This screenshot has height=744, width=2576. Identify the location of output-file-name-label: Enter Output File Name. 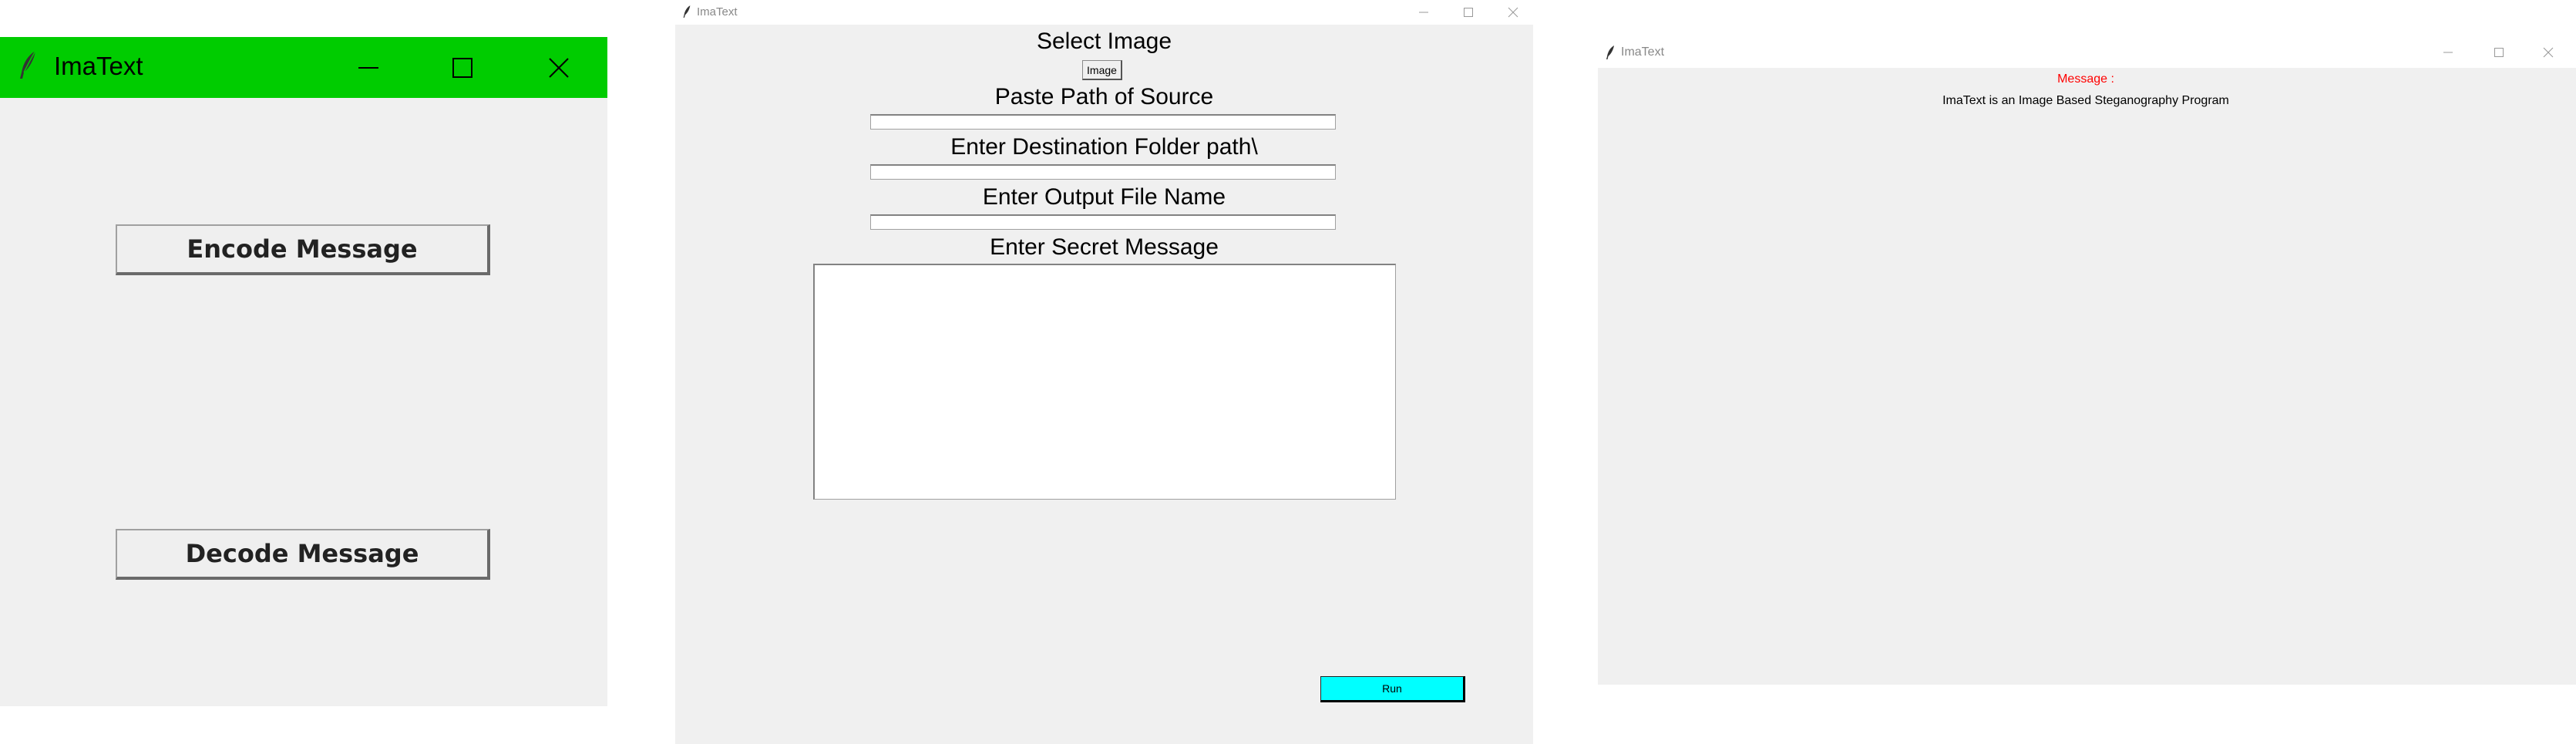
(1104, 197).